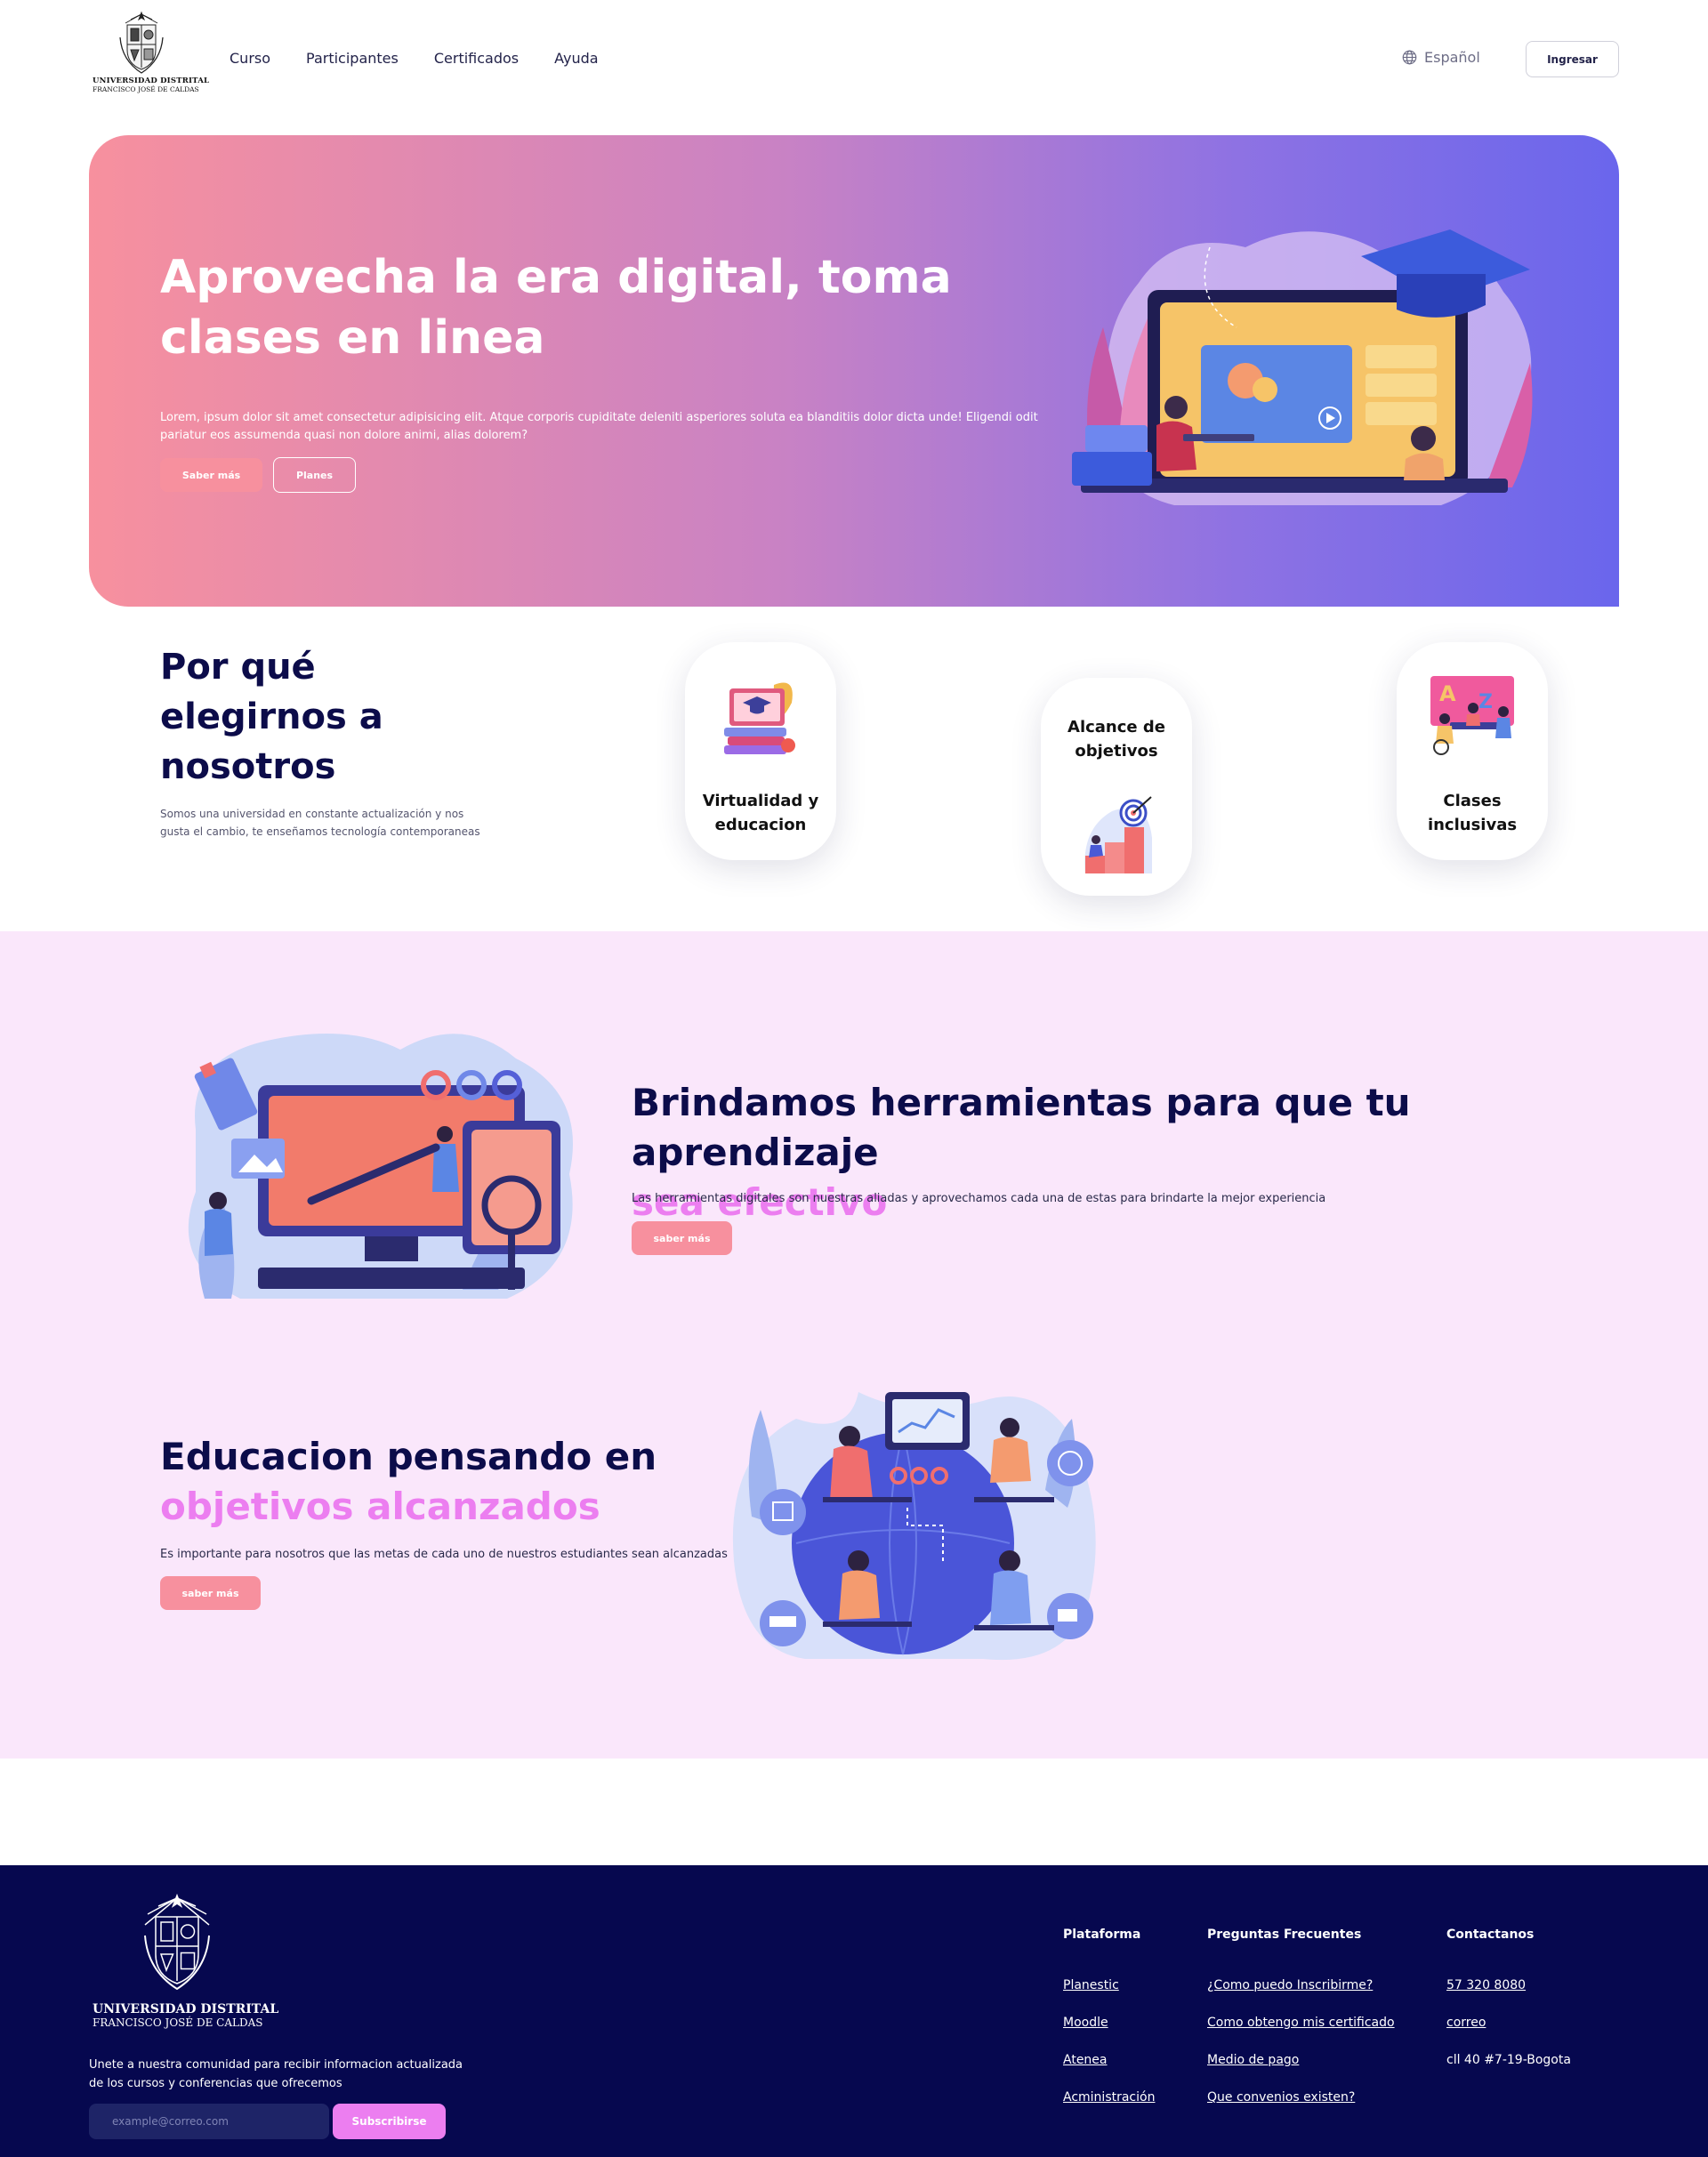 The height and width of the screenshot is (2157, 1708). Describe the element at coordinates (1118, 834) in the screenshot. I see `target-icon` at that location.